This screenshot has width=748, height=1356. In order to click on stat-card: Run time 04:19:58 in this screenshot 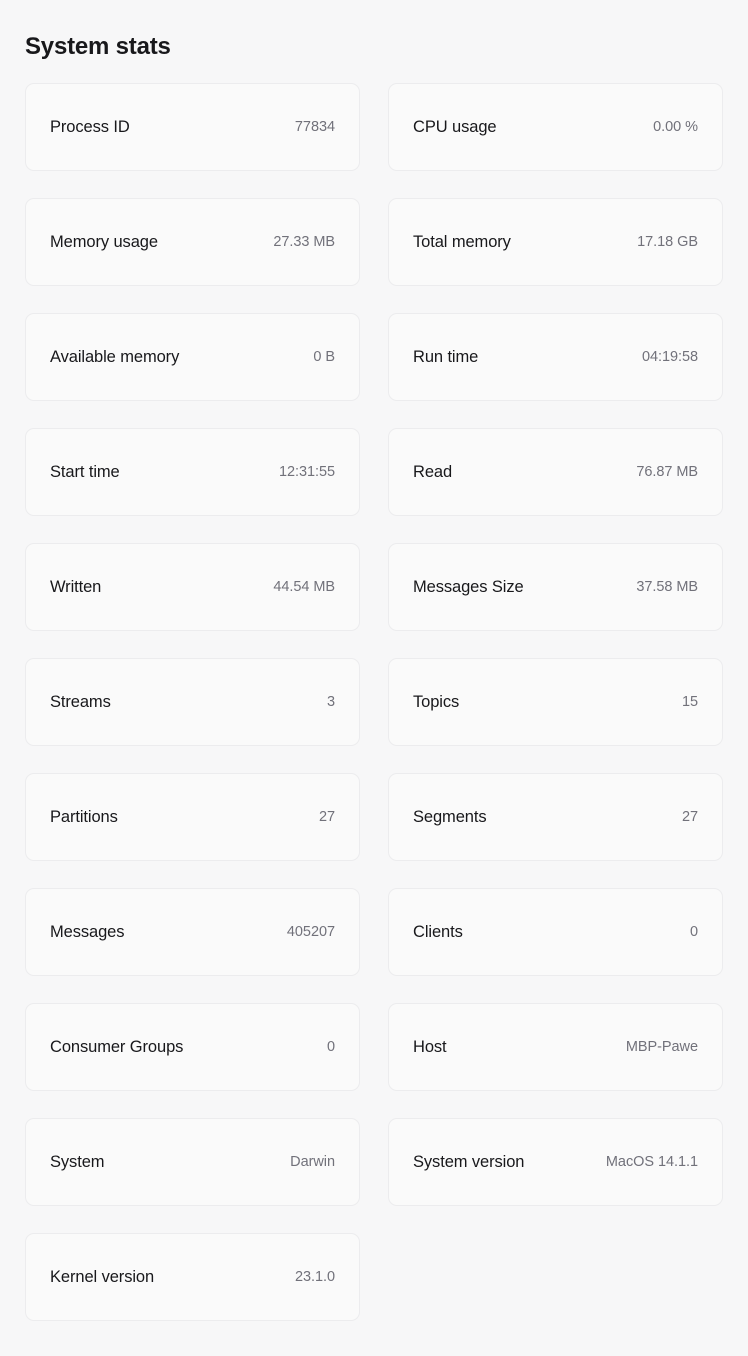, I will do `click(555, 357)`.